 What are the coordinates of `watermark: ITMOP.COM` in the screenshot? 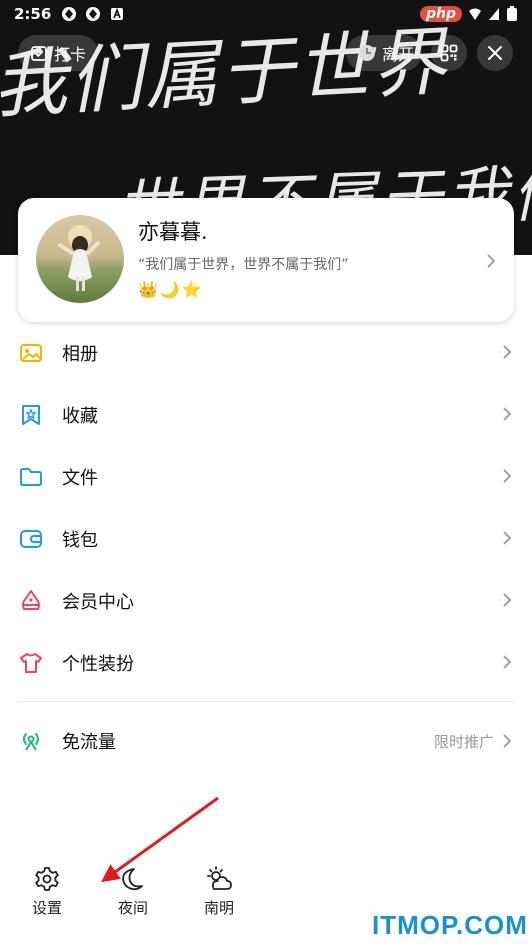 It's located at (450, 925).